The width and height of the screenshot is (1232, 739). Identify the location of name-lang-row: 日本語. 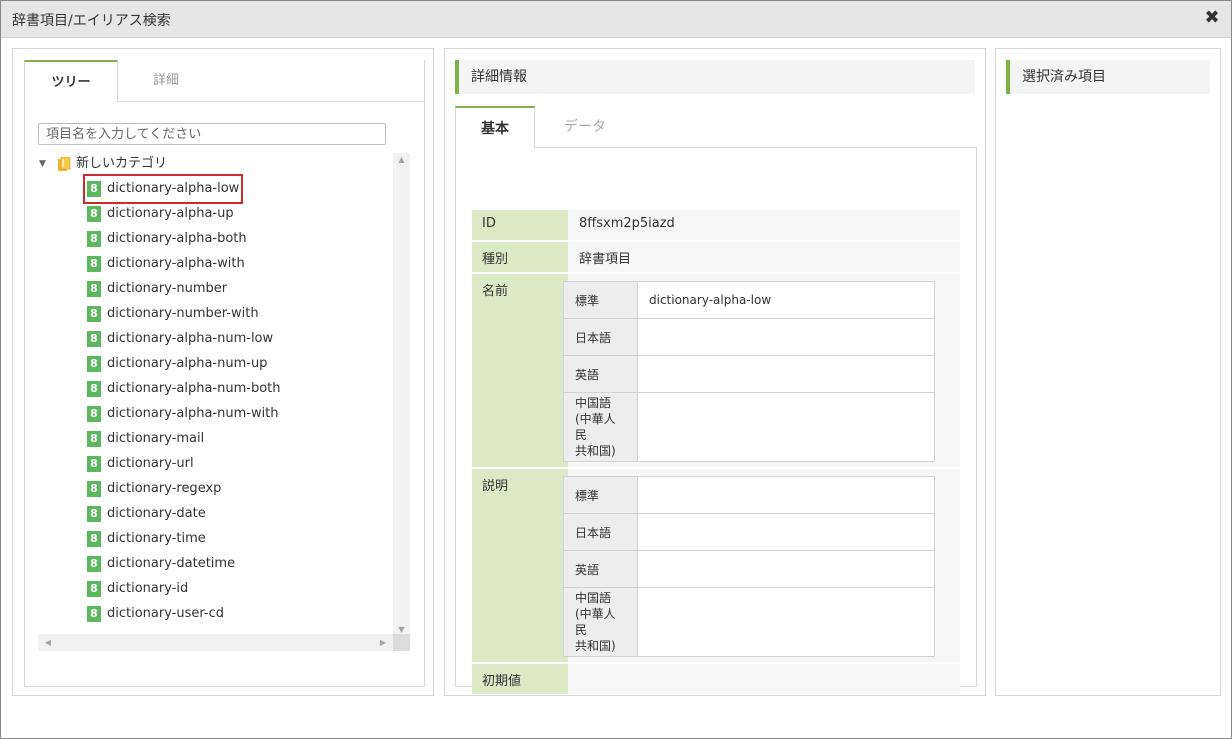
(749, 337).